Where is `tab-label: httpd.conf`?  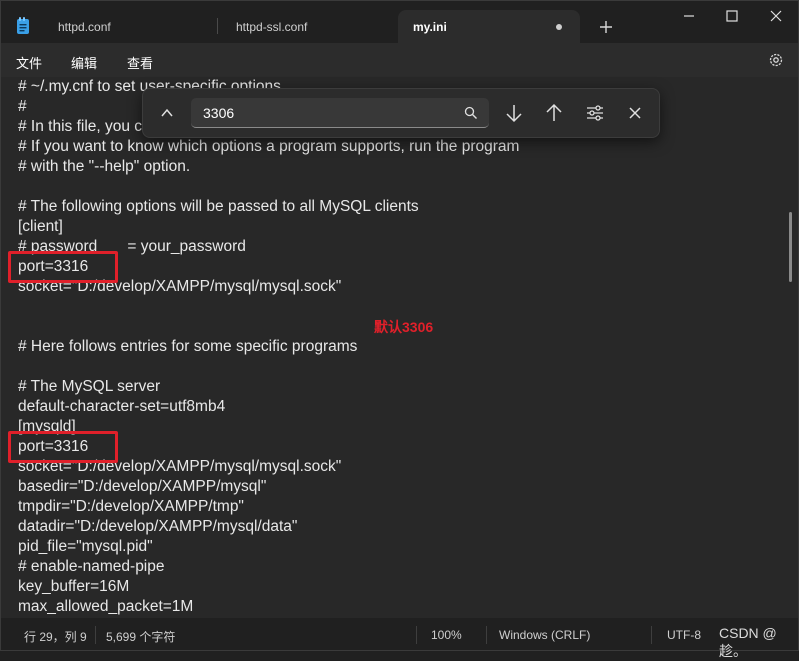 tab-label: httpd.conf is located at coordinates (84, 27).